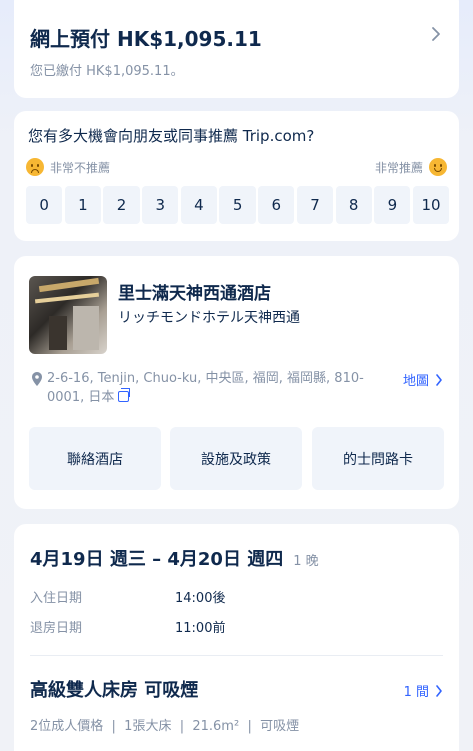  Describe the element at coordinates (44, 205) in the screenshot. I see `nps-score-0: 0` at that location.